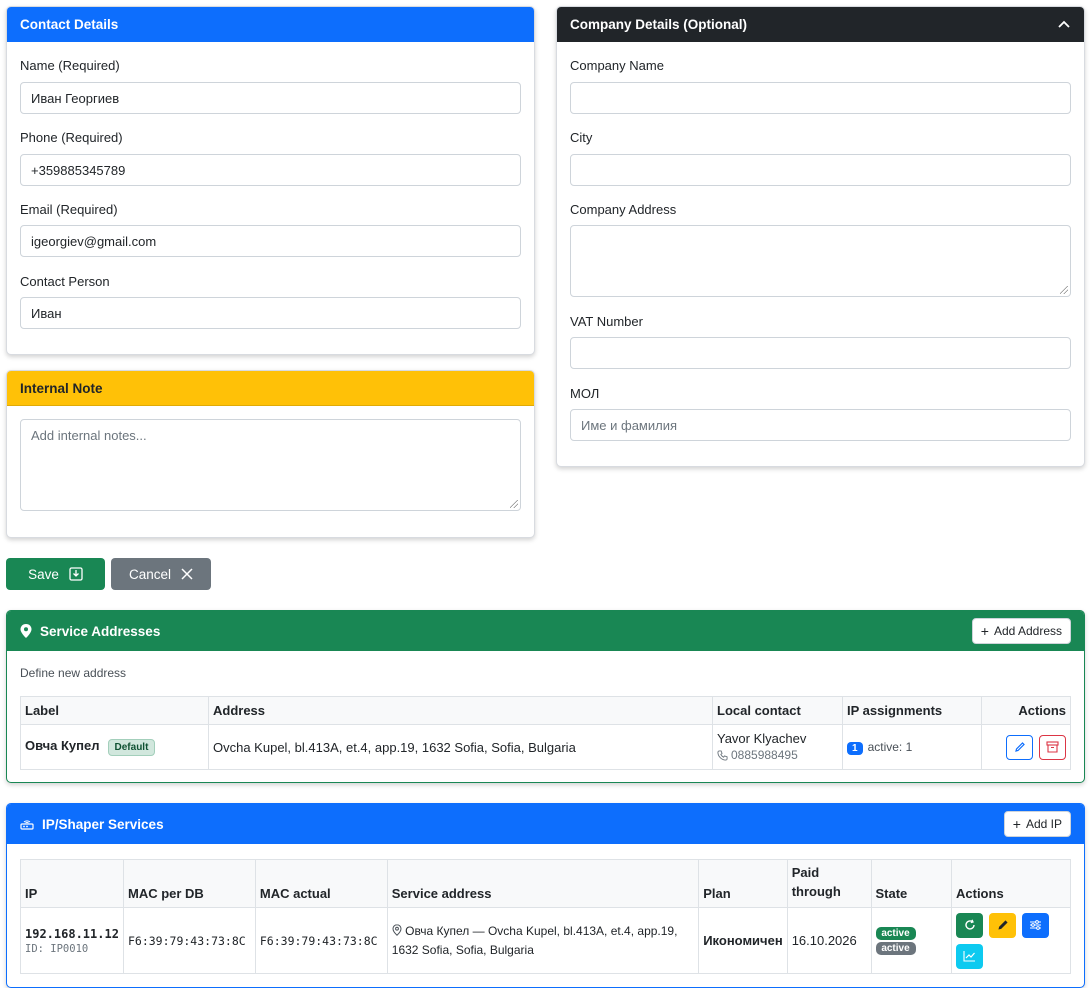 The image size is (1091, 988). I want to click on name-input: Иван Георгиев, so click(270, 98).